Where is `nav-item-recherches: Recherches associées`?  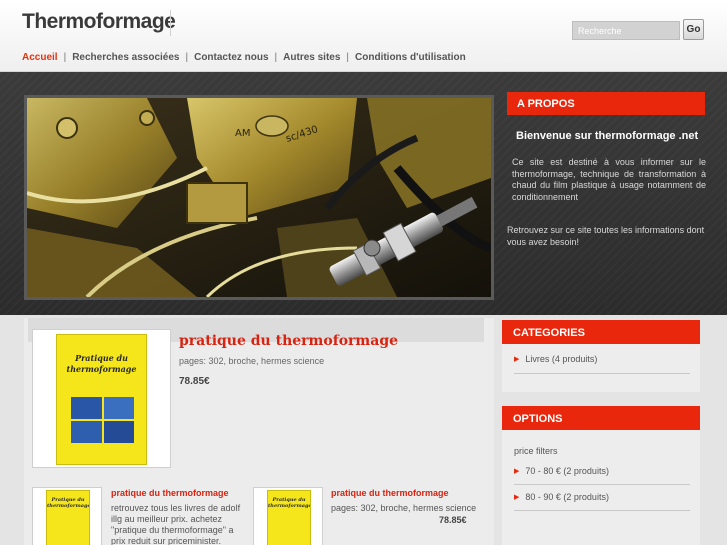
nav-item-recherches: Recherches associées is located at coordinates (125, 57).